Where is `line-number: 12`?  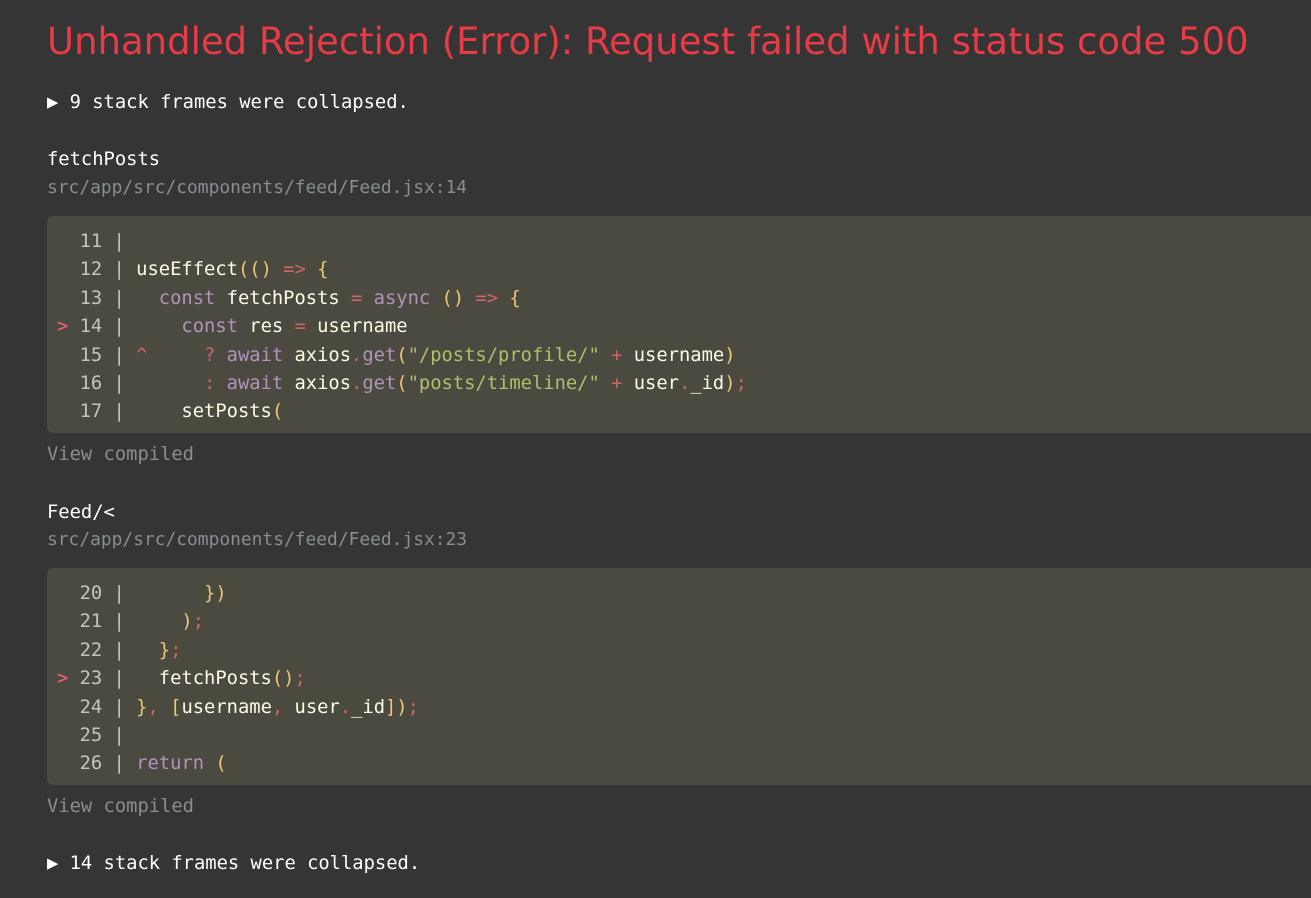
line-number: 12 is located at coordinates (91, 270).